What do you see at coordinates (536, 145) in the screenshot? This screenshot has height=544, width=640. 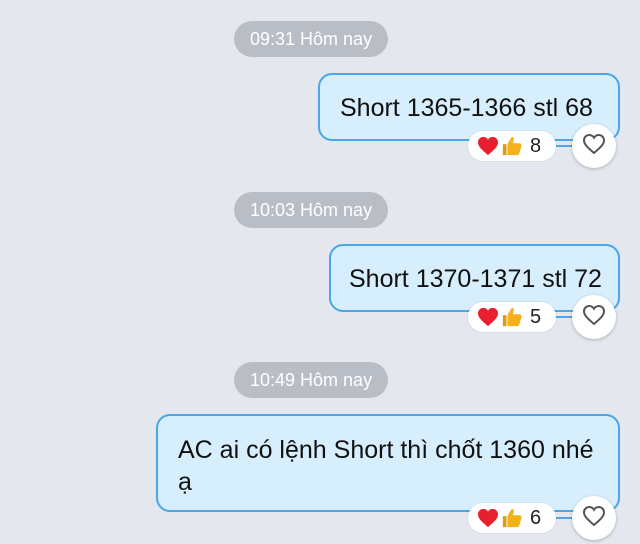 I see `reaction-count: 8` at bounding box center [536, 145].